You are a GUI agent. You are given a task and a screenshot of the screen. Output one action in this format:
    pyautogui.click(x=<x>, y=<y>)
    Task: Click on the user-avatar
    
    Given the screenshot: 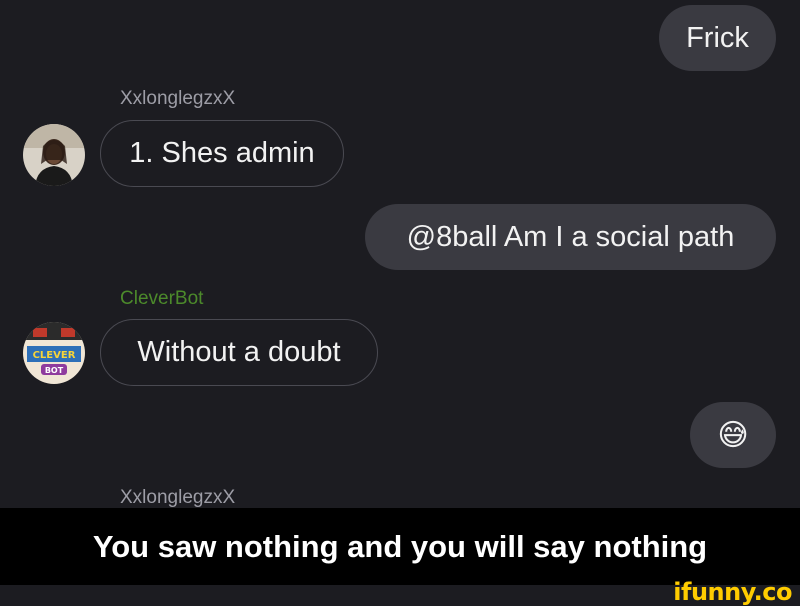 What is the action you would take?
    pyautogui.click(x=54, y=155)
    